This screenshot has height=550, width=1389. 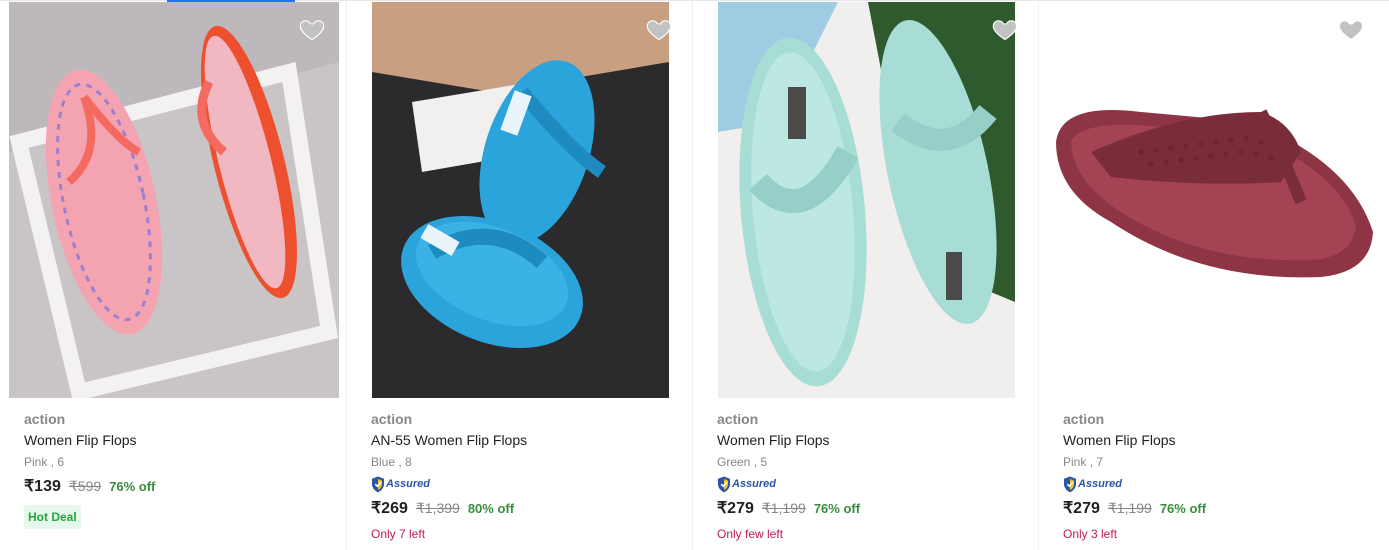 What do you see at coordinates (52, 517) in the screenshot?
I see `hot-deal-badge: Hot Deal` at bounding box center [52, 517].